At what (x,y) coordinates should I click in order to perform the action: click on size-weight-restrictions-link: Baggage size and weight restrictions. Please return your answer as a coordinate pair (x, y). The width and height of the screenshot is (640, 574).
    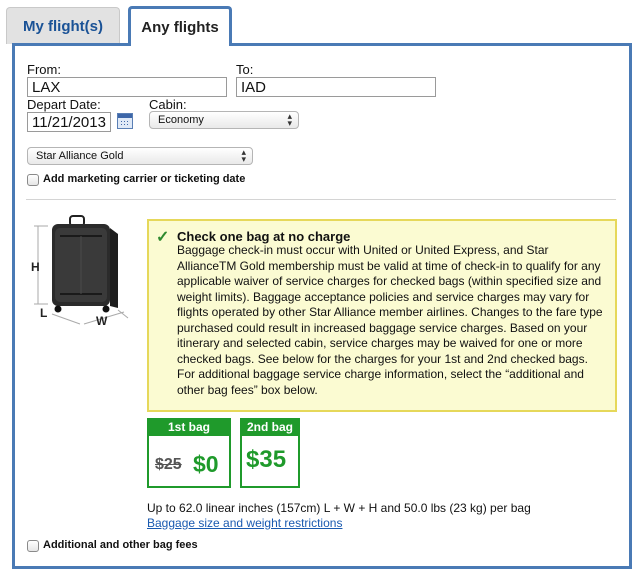
    Looking at the image, I should click on (244, 523).